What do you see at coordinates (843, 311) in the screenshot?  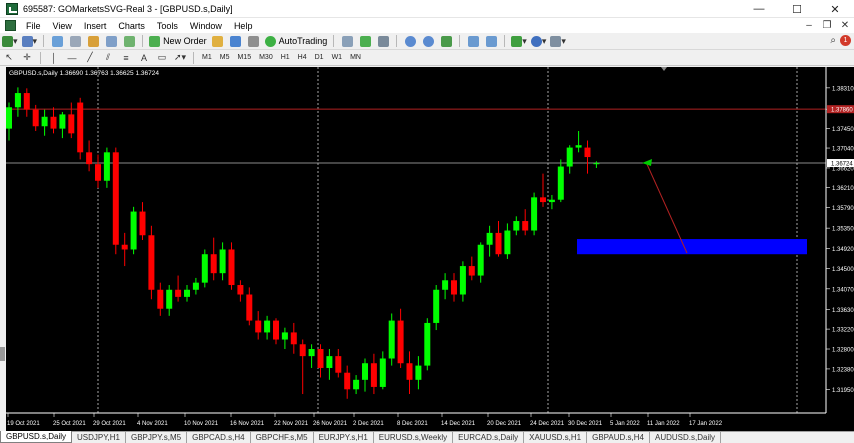 I see `price-tick-label: 1.33630` at bounding box center [843, 311].